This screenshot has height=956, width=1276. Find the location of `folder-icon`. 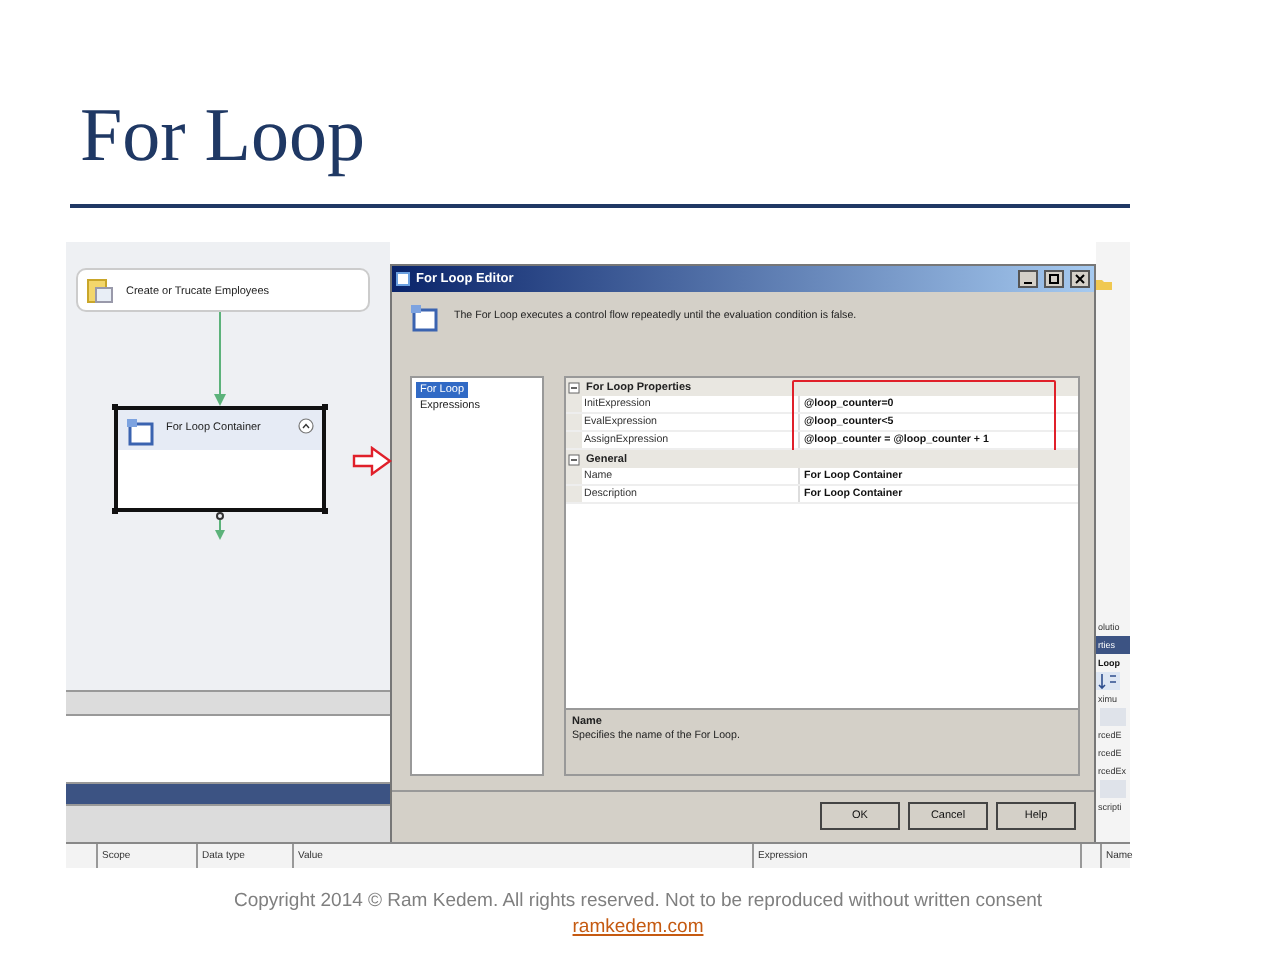

folder-icon is located at coordinates (1104, 284).